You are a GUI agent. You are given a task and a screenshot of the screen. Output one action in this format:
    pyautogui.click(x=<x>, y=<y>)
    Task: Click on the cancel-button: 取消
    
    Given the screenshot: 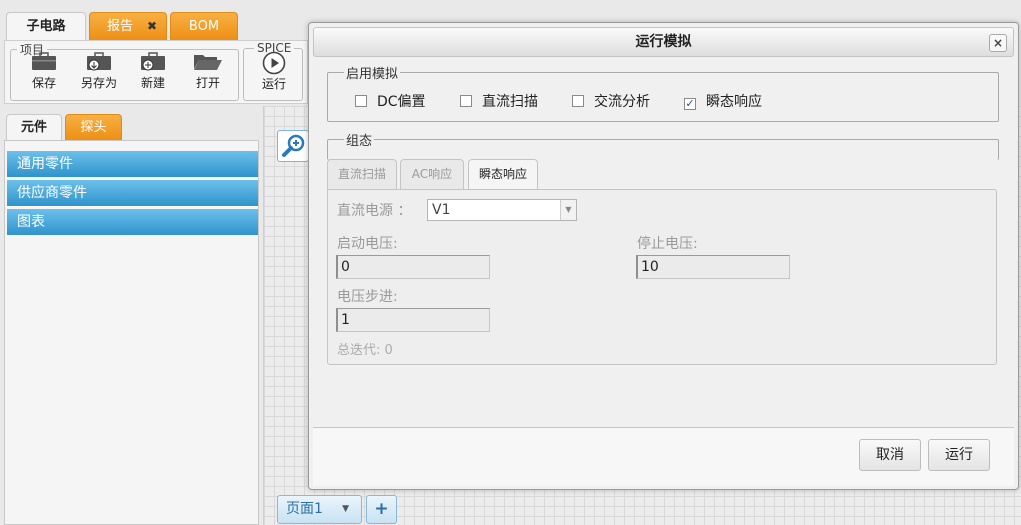 What is the action you would take?
    pyautogui.click(x=890, y=455)
    